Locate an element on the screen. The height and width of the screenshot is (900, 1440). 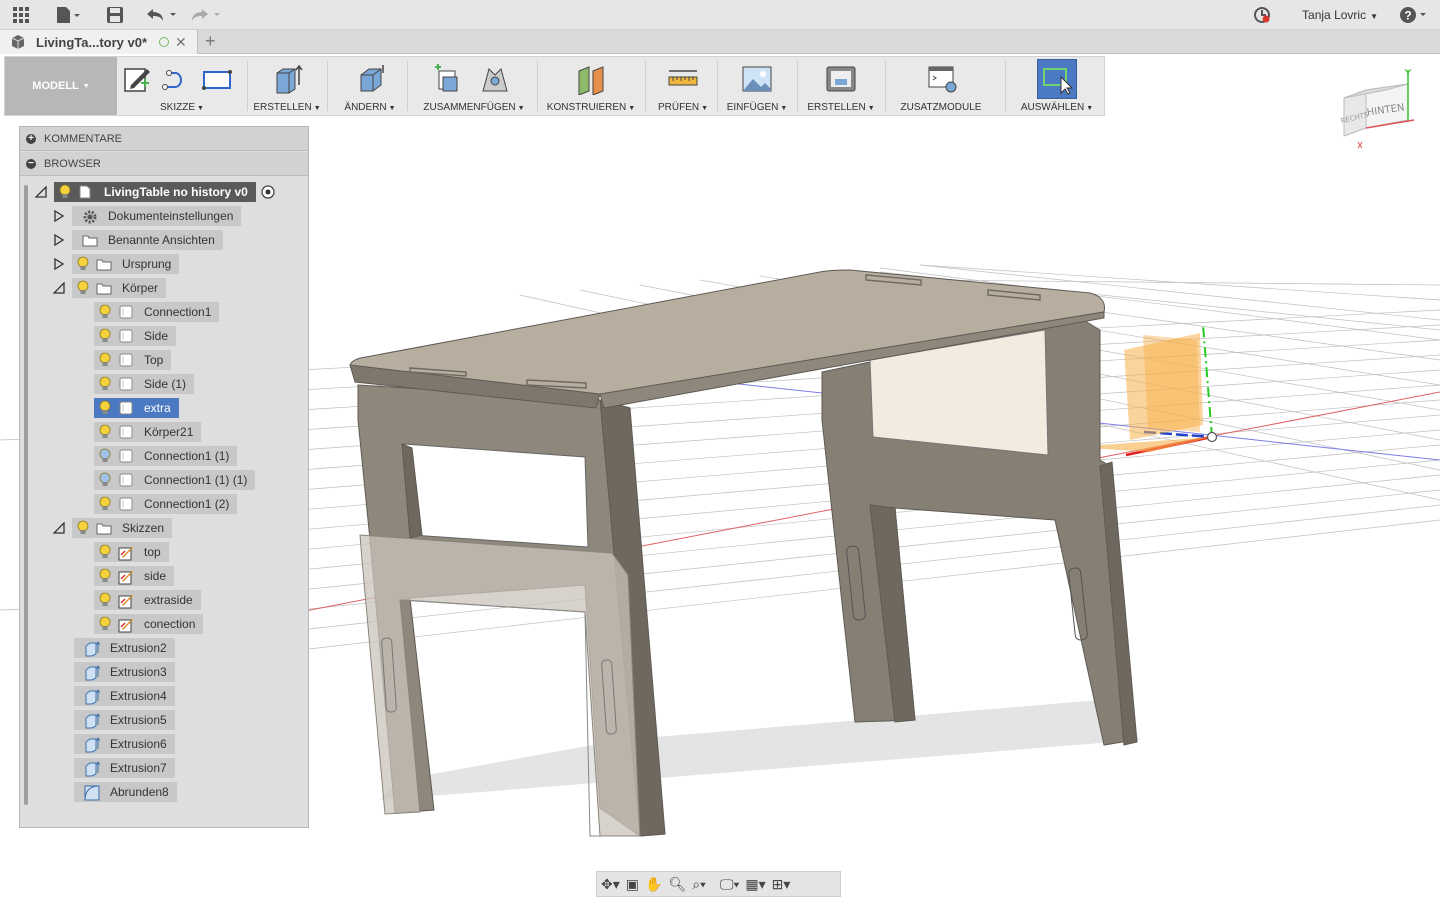
tree-item: extraside is located at coordinates (147, 600).